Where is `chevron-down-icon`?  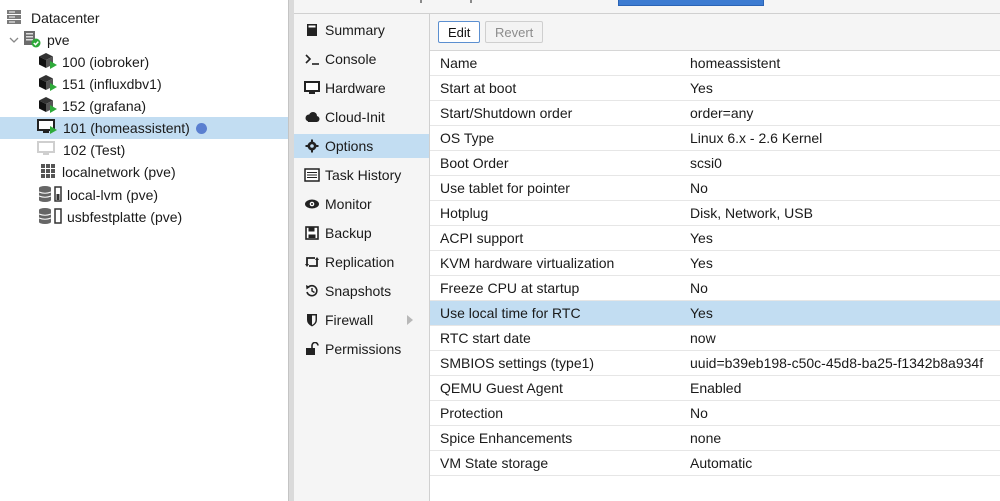
chevron-down-icon is located at coordinates (14, 40).